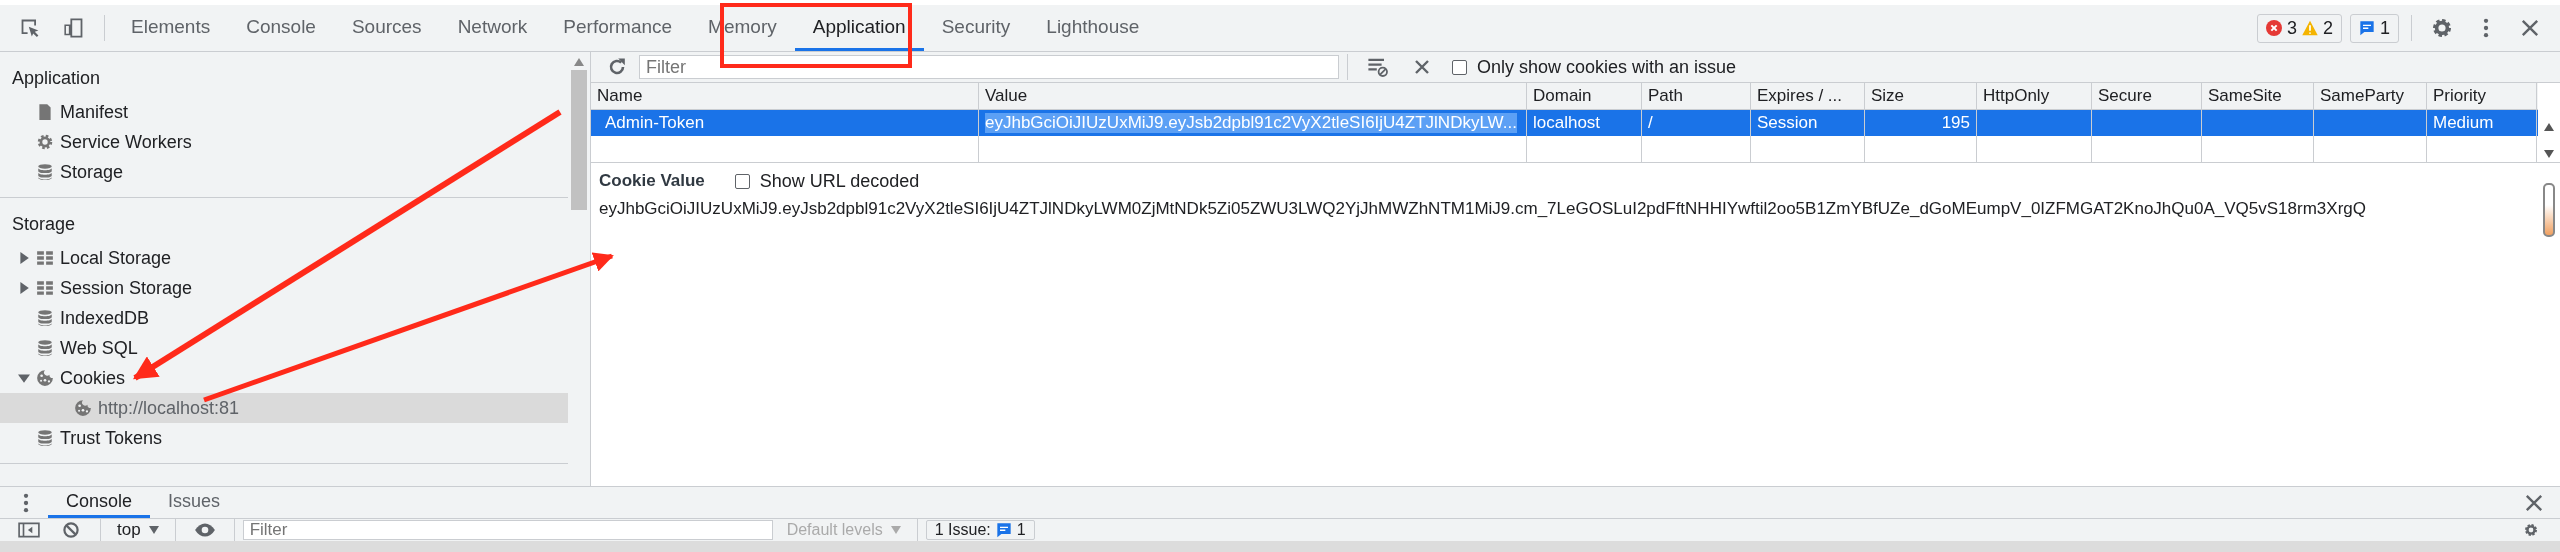 The width and height of the screenshot is (2560, 552). I want to click on cookie-value-title: Cookie Value, so click(652, 181).